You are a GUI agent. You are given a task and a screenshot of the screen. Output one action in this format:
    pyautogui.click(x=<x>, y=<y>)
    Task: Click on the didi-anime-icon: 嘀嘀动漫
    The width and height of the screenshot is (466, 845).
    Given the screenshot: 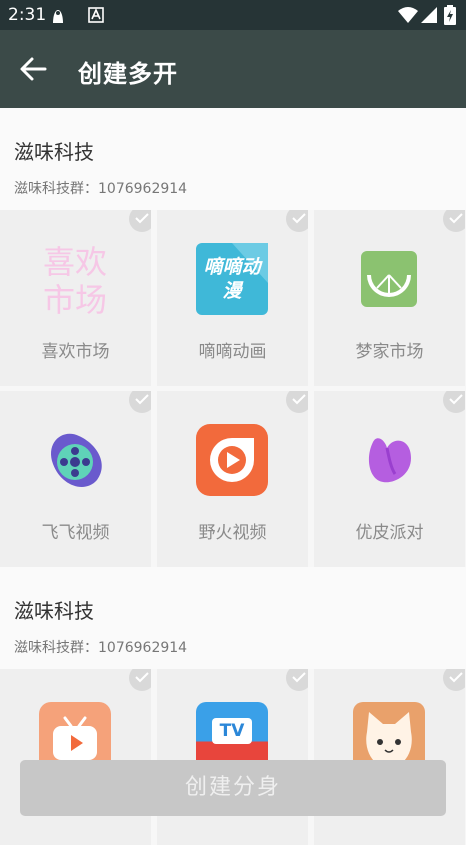 What is the action you would take?
    pyautogui.click(x=232, y=279)
    